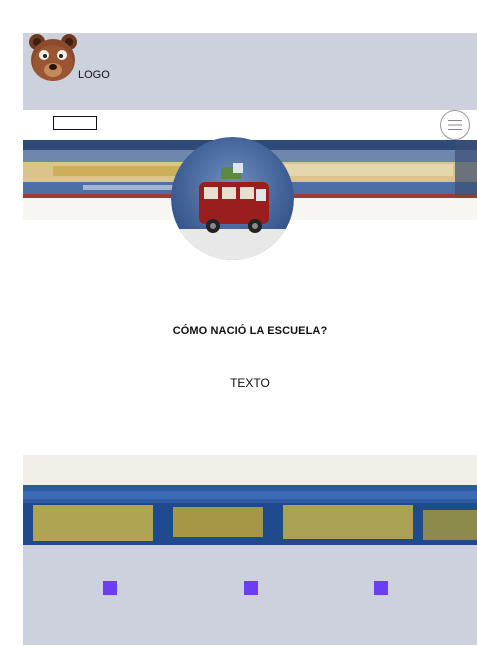 Image resolution: width=477 pixels, height=646 pixels. Describe the element at coordinates (53, 58) in the screenshot. I see `bear-face-icon` at that location.